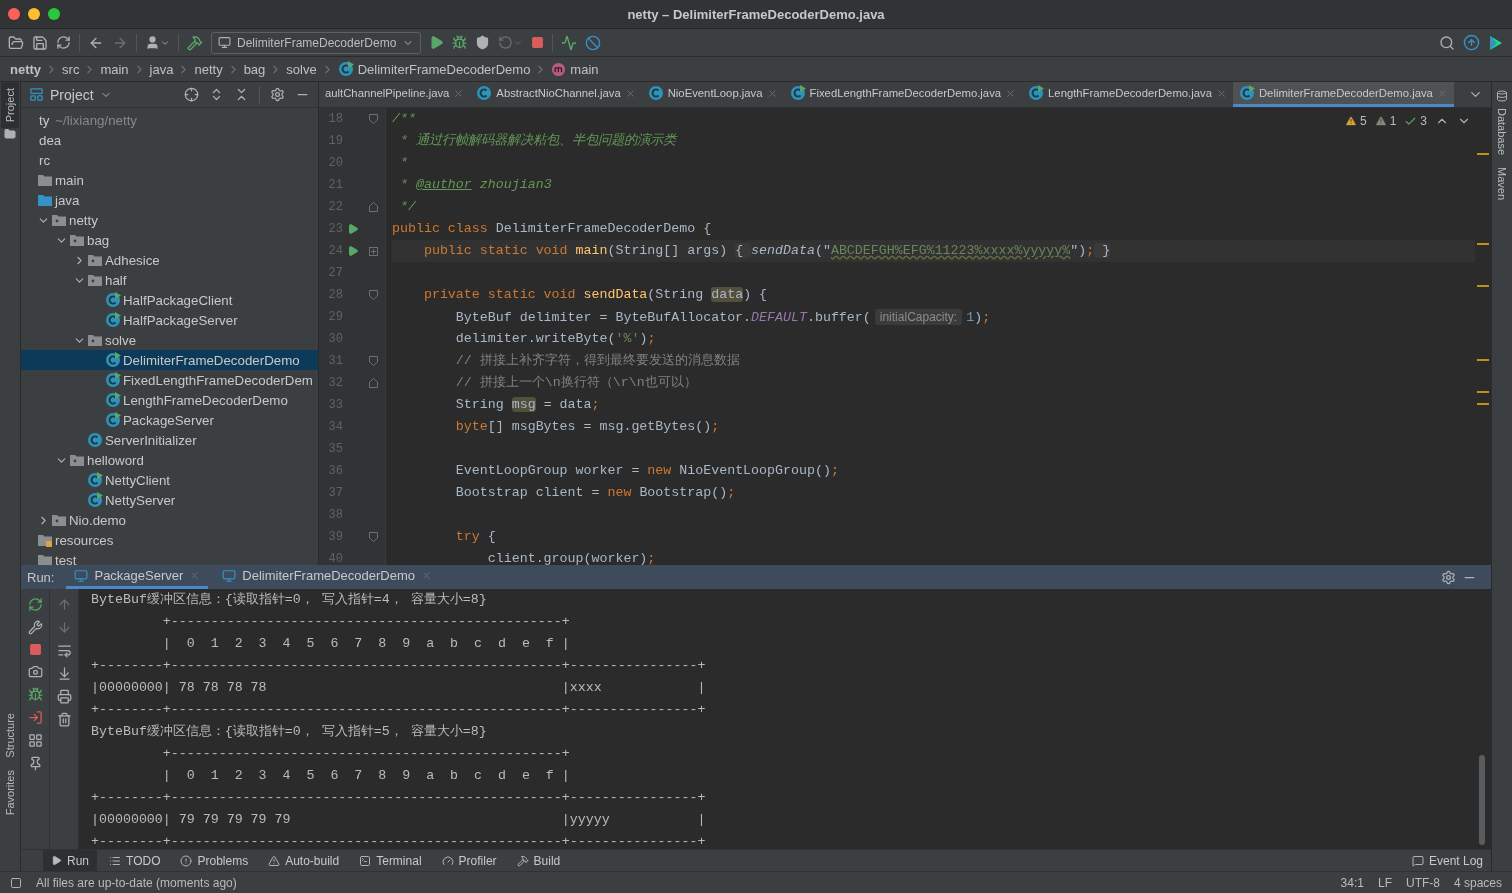  What do you see at coordinates (161, 69) in the screenshot?
I see `breadcrumb-item: java` at bounding box center [161, 69].